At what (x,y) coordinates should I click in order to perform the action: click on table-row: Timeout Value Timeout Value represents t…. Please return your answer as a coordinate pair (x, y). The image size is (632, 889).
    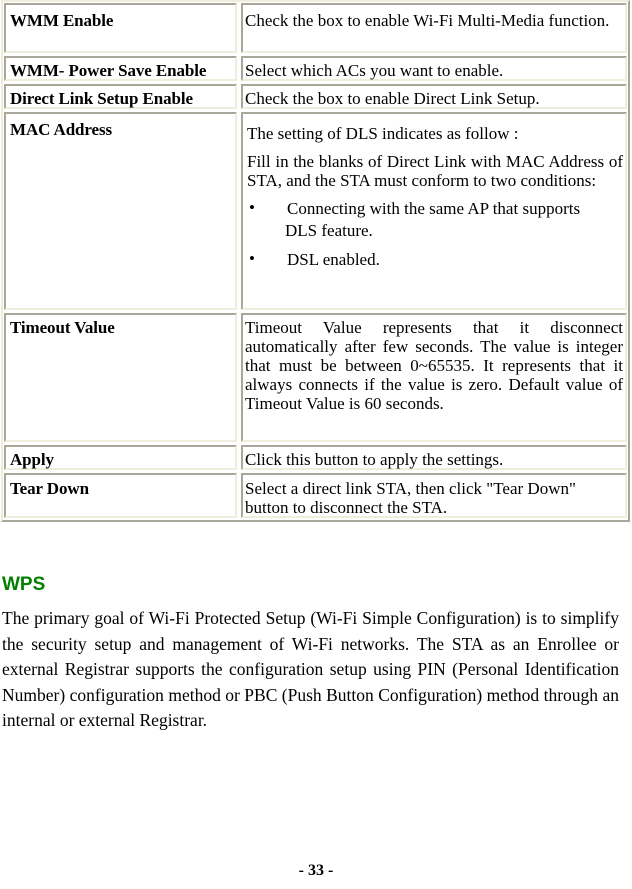
    Looking at the image, I should click on (315, 377).